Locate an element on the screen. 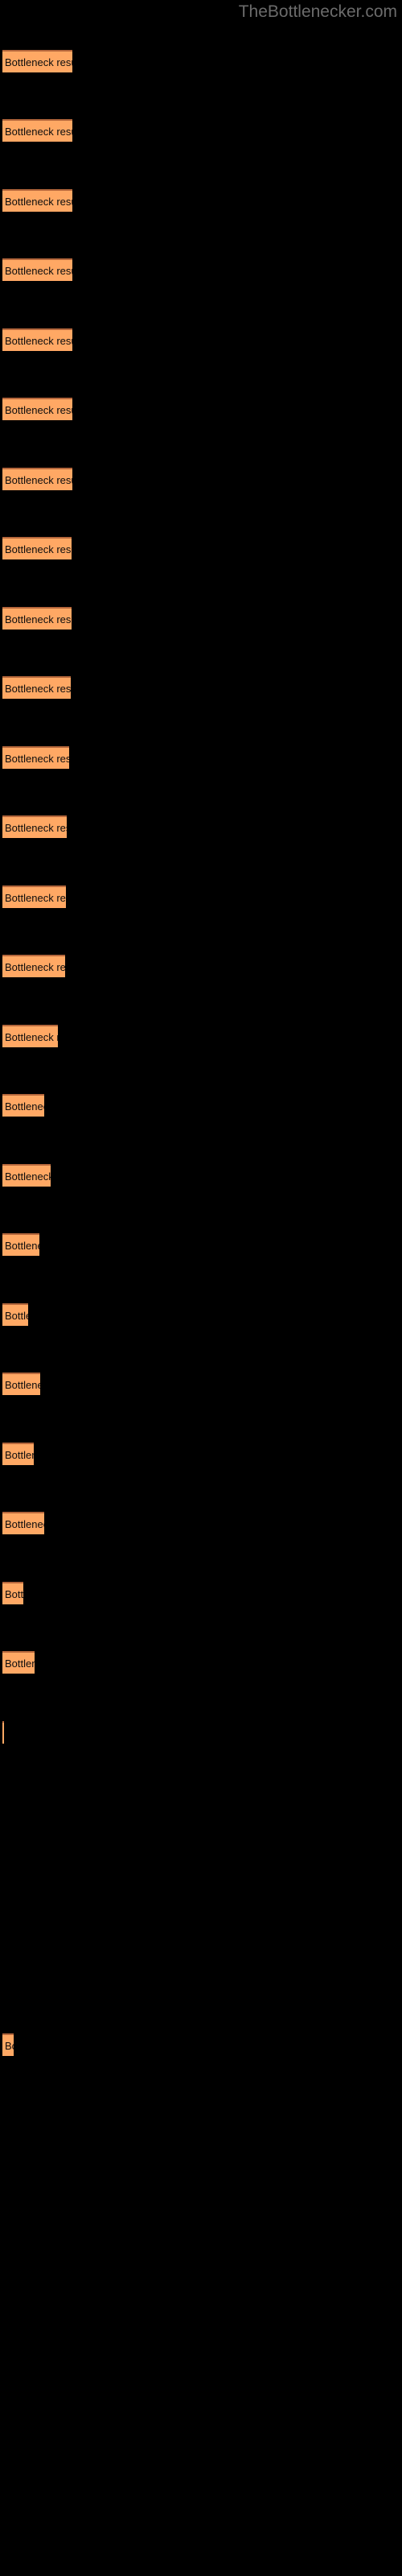  bar-4: Bottleneck result is located at coordinates (37, 269).